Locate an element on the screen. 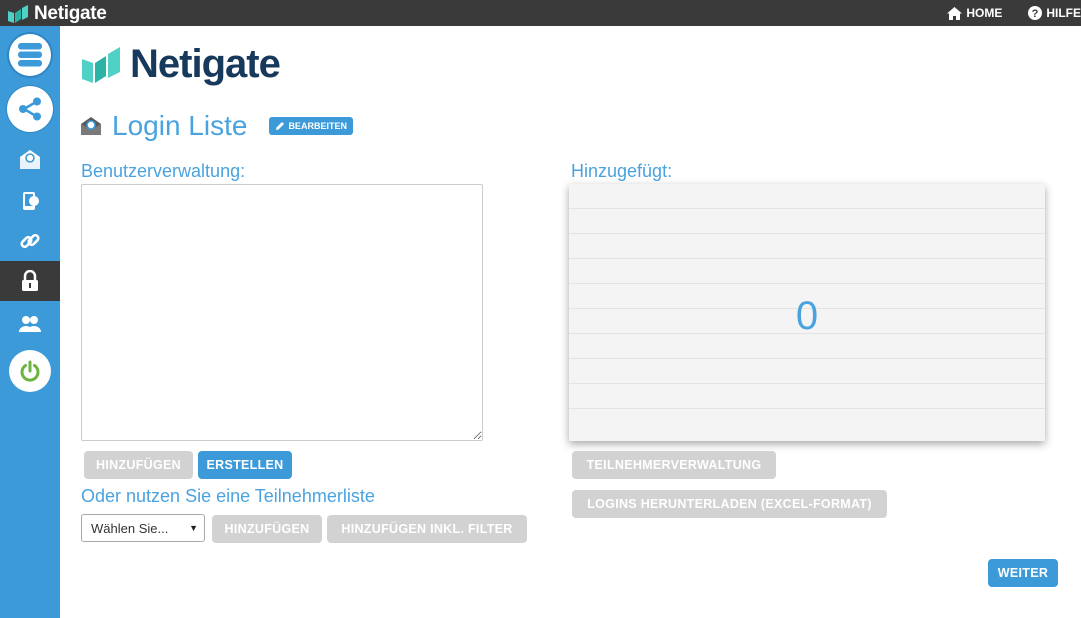  pencil-icon is located at coordinates (280, 126).